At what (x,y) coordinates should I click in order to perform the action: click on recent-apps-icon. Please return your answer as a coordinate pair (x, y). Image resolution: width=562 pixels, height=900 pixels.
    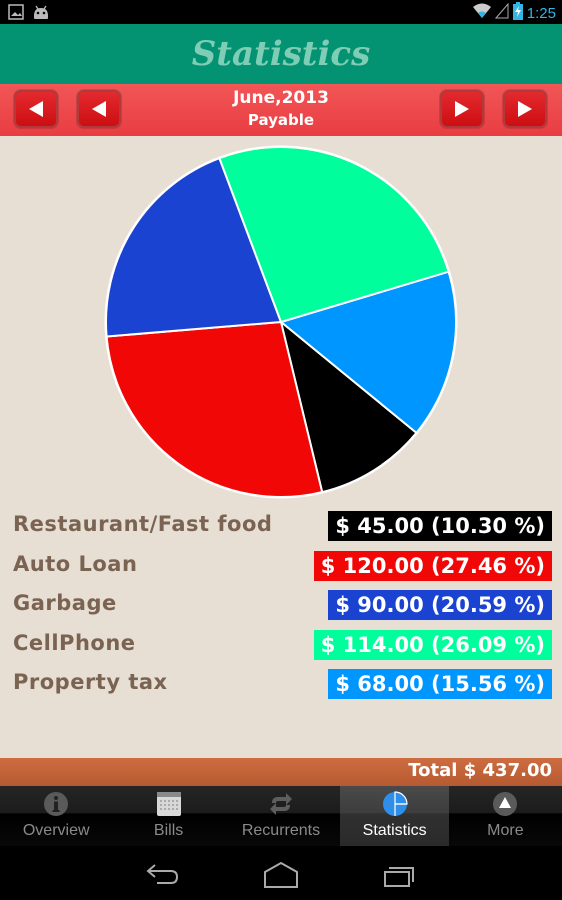
    Looking at the image, I should click on (399, 875).